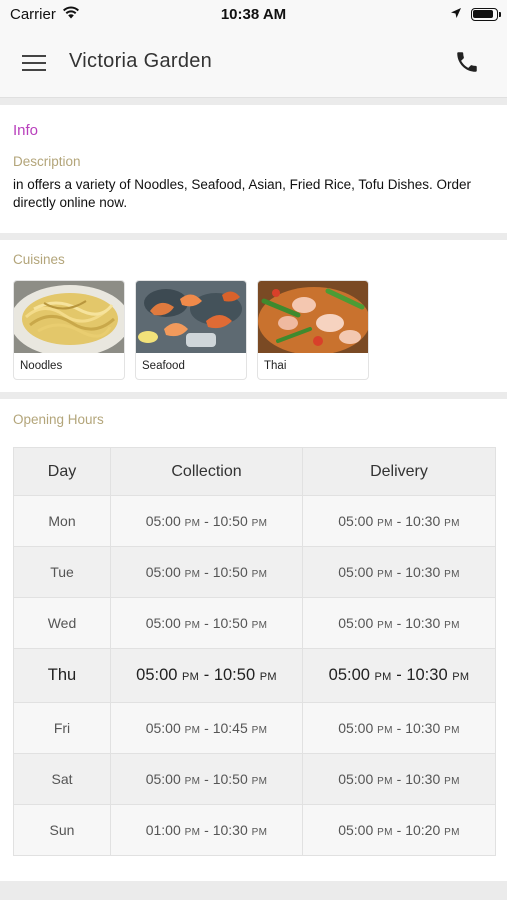 The height and width of the screenshot is (900, 507). Describe the element at coordinates (275, 366) in the screenshot. I see `cuisine-name: Thai` at that location.